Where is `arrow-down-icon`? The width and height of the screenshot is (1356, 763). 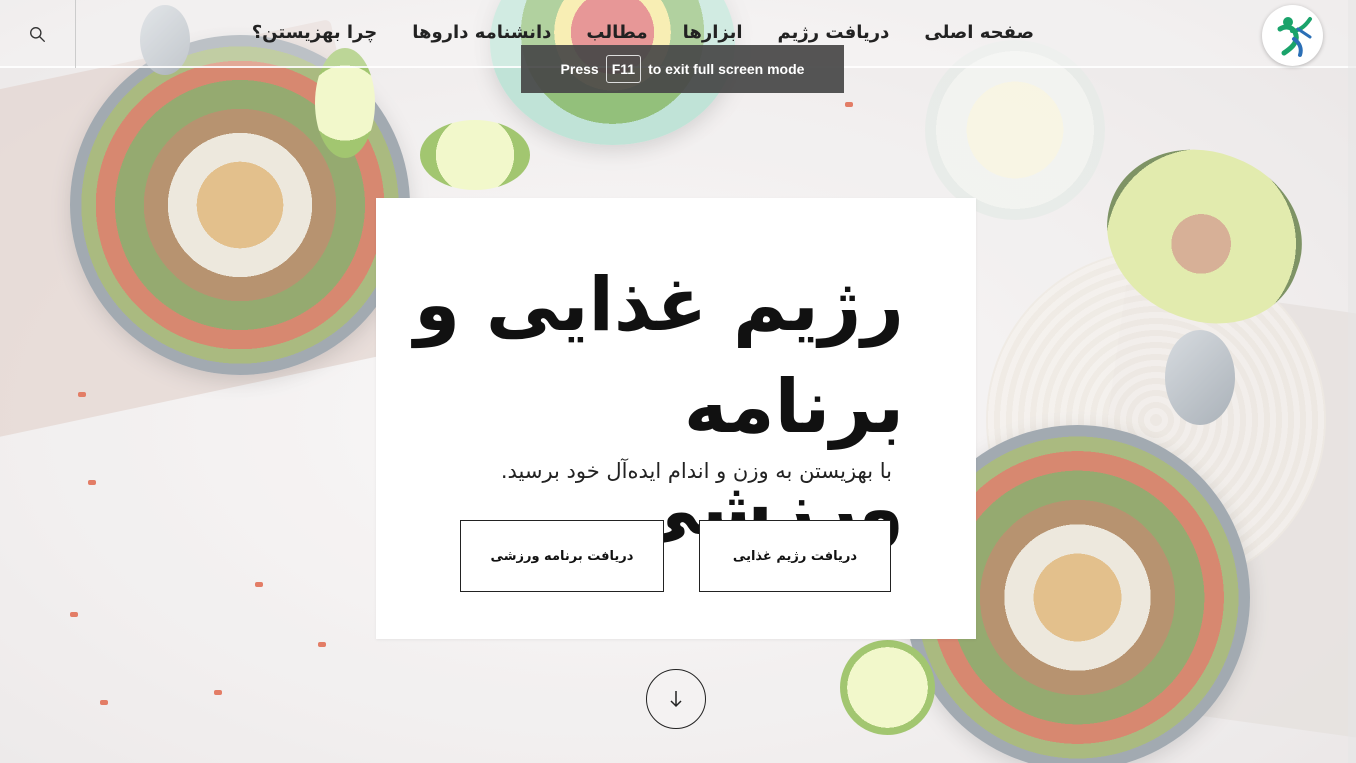
arrow-down-icon is located at coordinates (676, 699).